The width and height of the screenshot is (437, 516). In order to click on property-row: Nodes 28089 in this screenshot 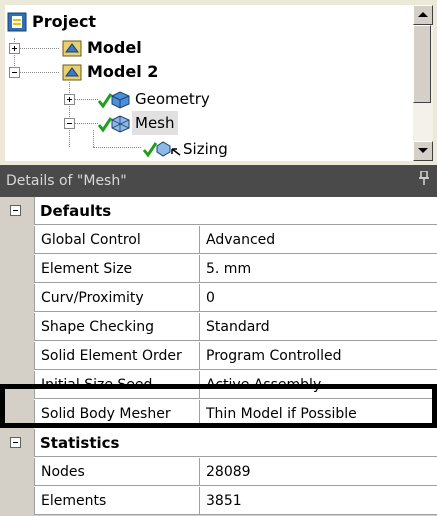, I will do `click(218, 472)`.